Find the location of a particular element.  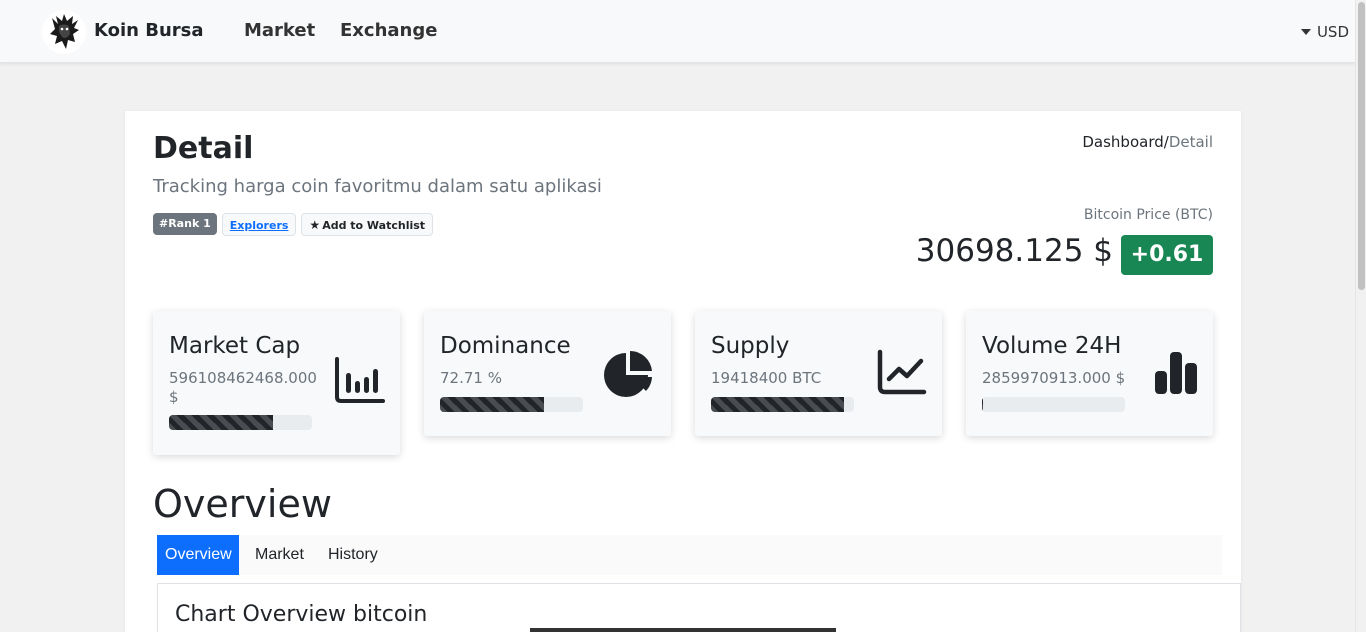

price-change-badge: +0.61 is located at coordinates (1167, 255).